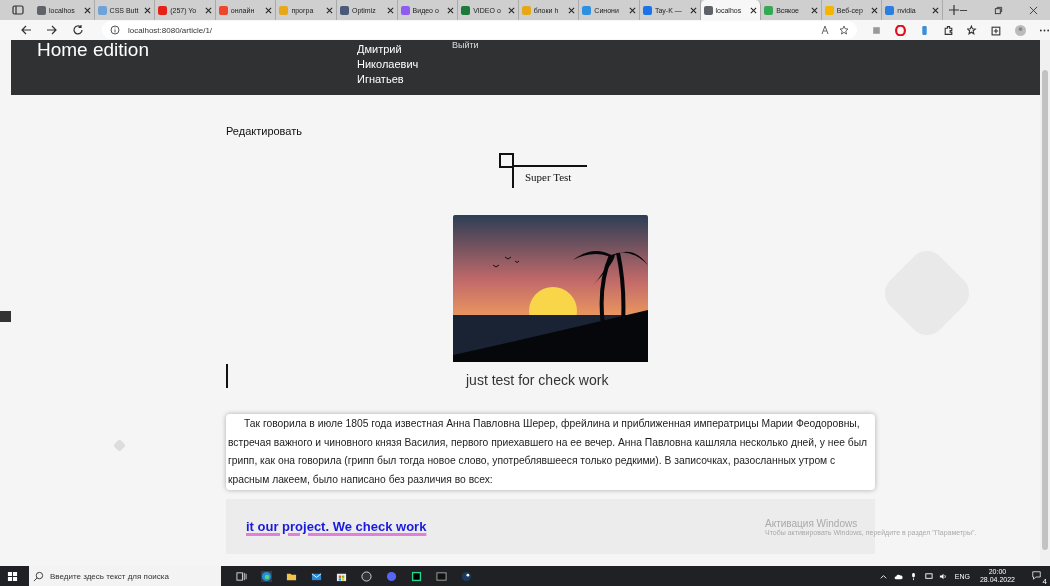  I want to click on mail-icon, so click(316, 576).